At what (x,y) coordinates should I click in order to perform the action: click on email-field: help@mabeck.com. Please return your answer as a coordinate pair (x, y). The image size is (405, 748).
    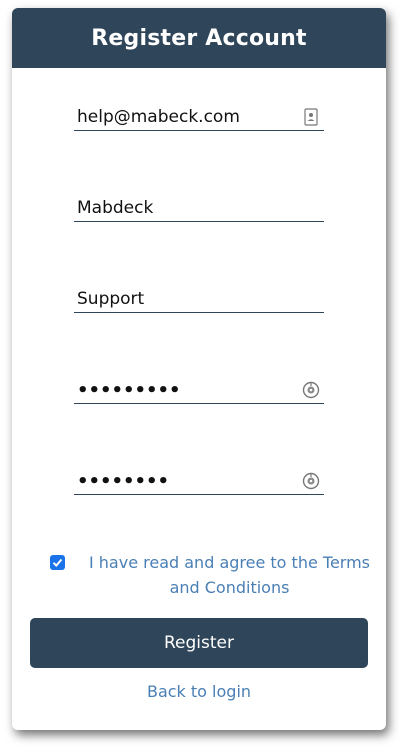
    Looking at the image, I should click on (199, 117).